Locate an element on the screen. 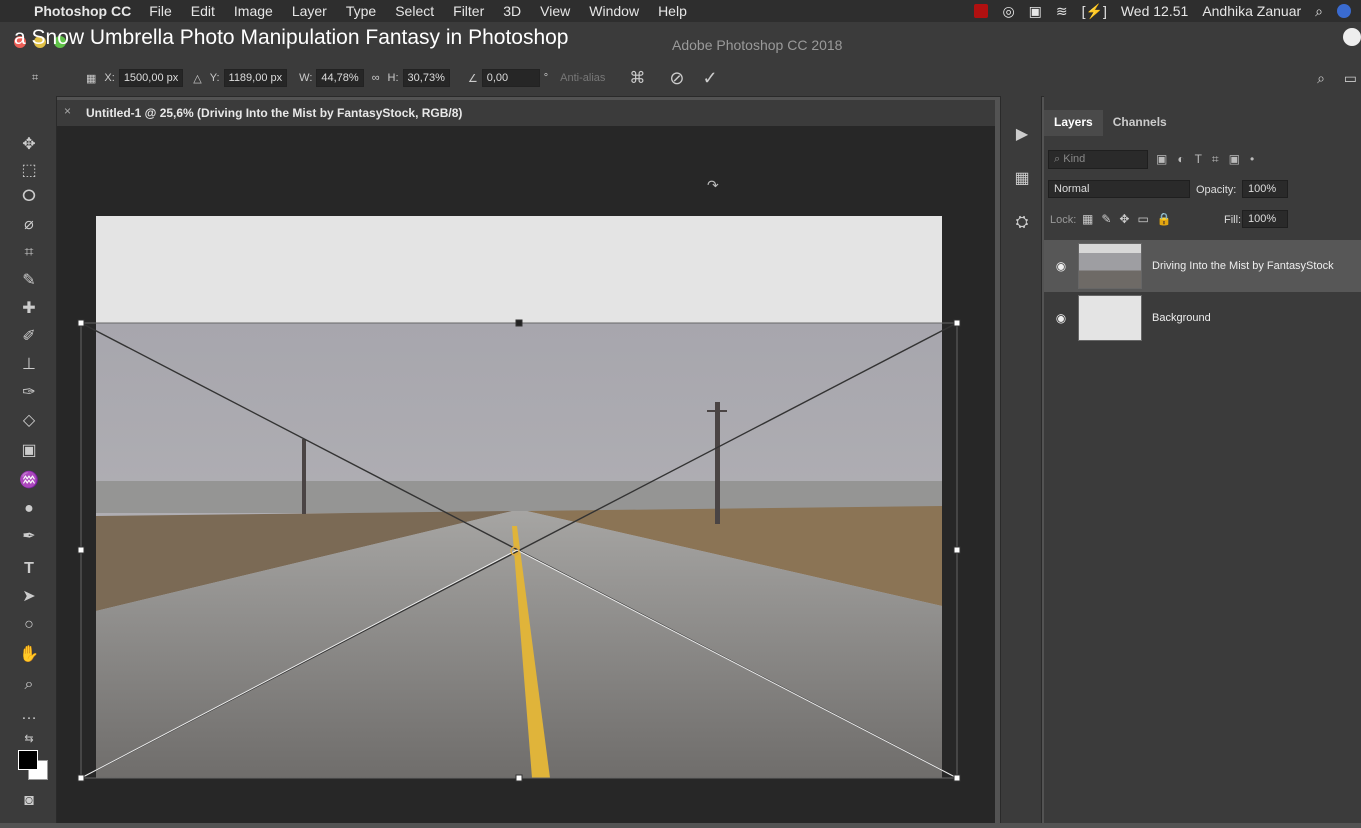 The image size is (1361, 828). menu-edit: Edit is located at coordinates (203, 11).